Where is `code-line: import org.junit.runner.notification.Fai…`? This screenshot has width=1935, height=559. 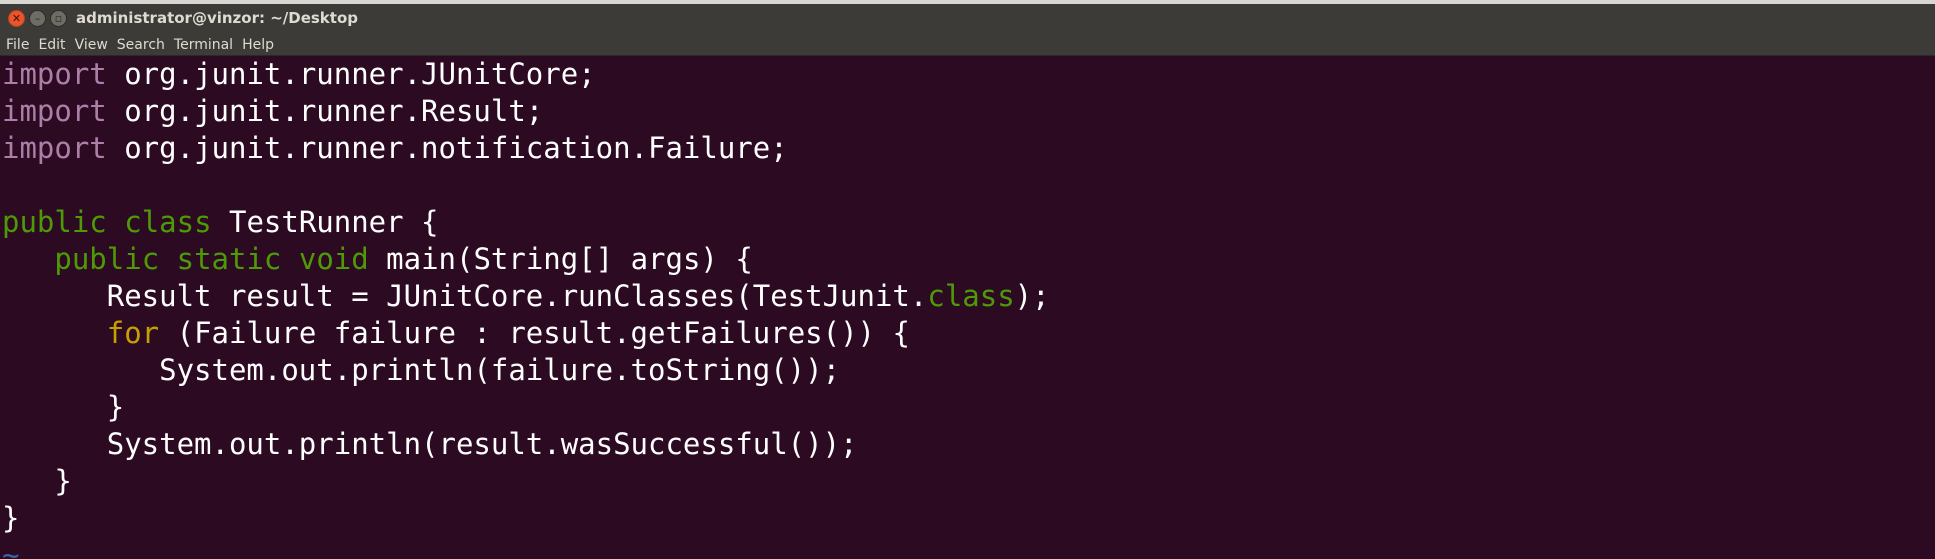 code-line: import org.junit.runner.notification.Fai… is located at coordinates (968, 148).